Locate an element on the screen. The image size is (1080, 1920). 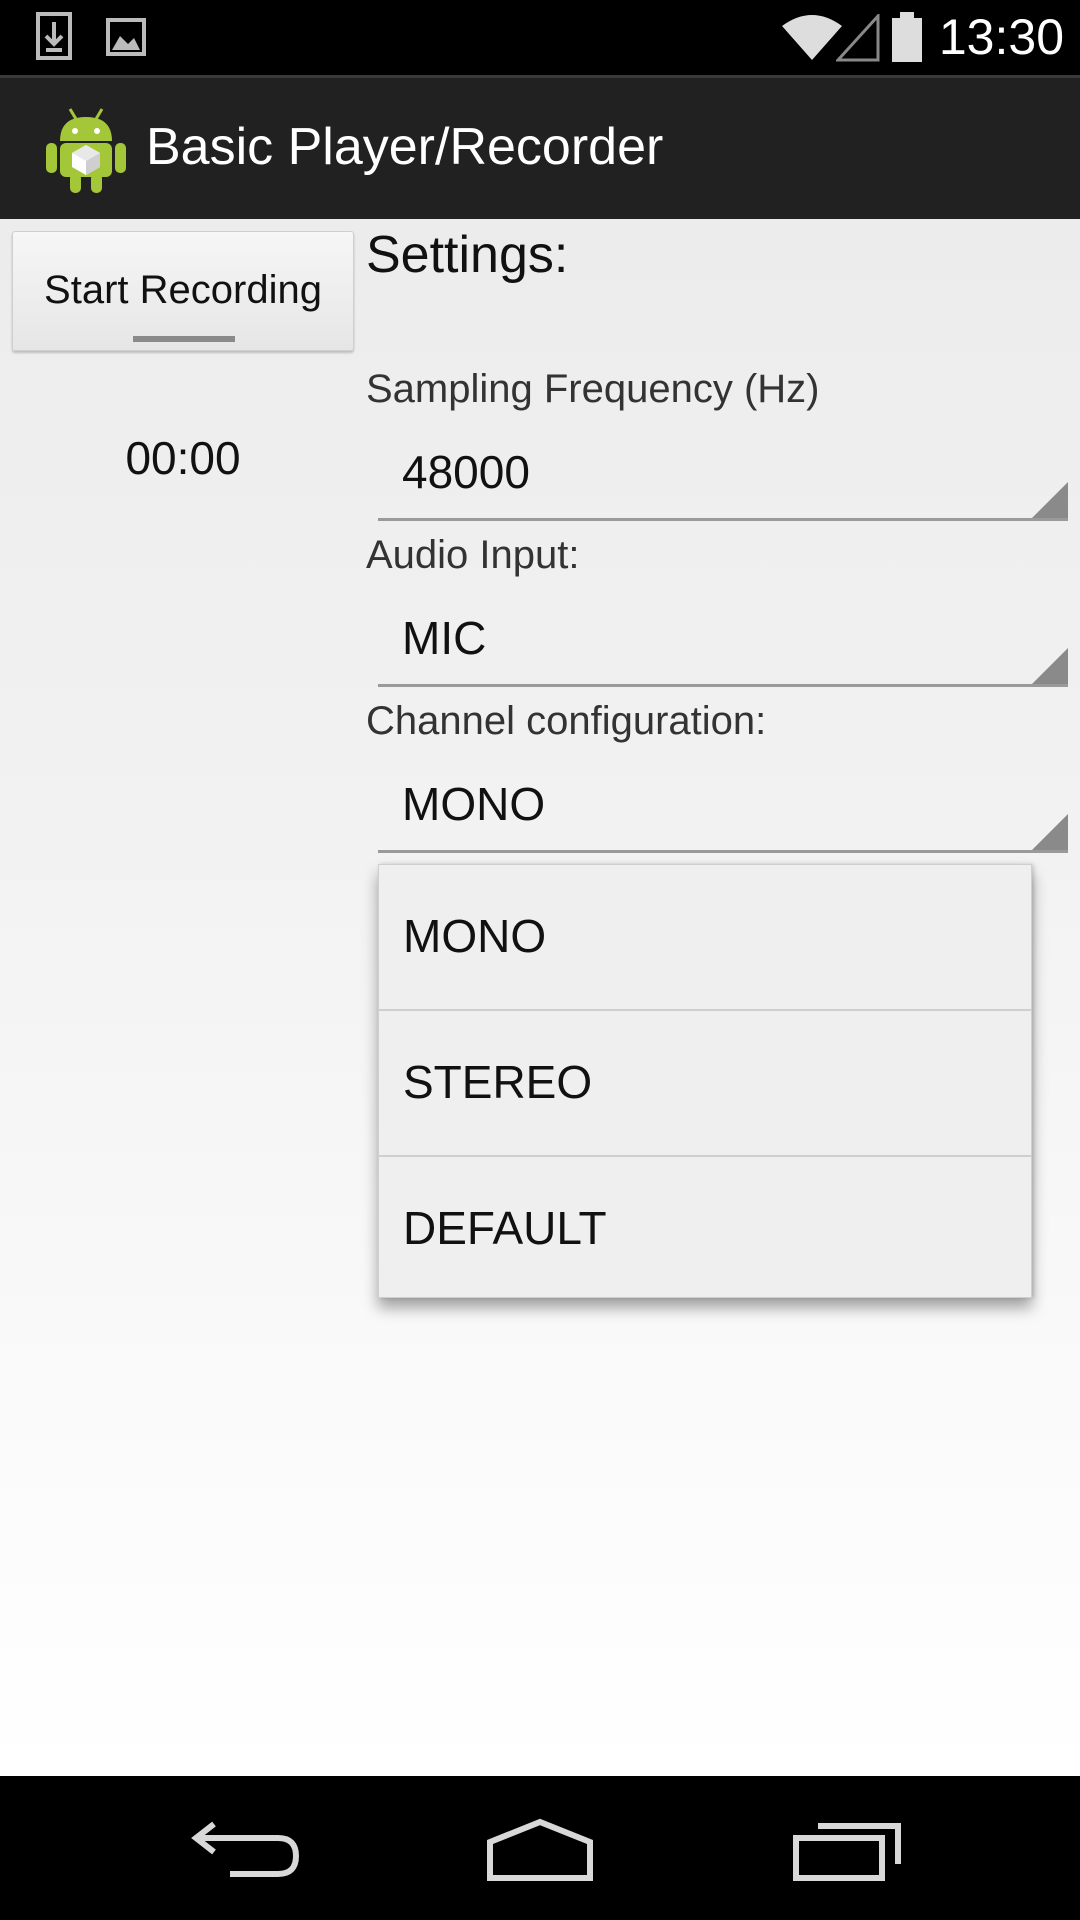
action-bar: Basic Player/Recorder is located at coordinates (540, 147).